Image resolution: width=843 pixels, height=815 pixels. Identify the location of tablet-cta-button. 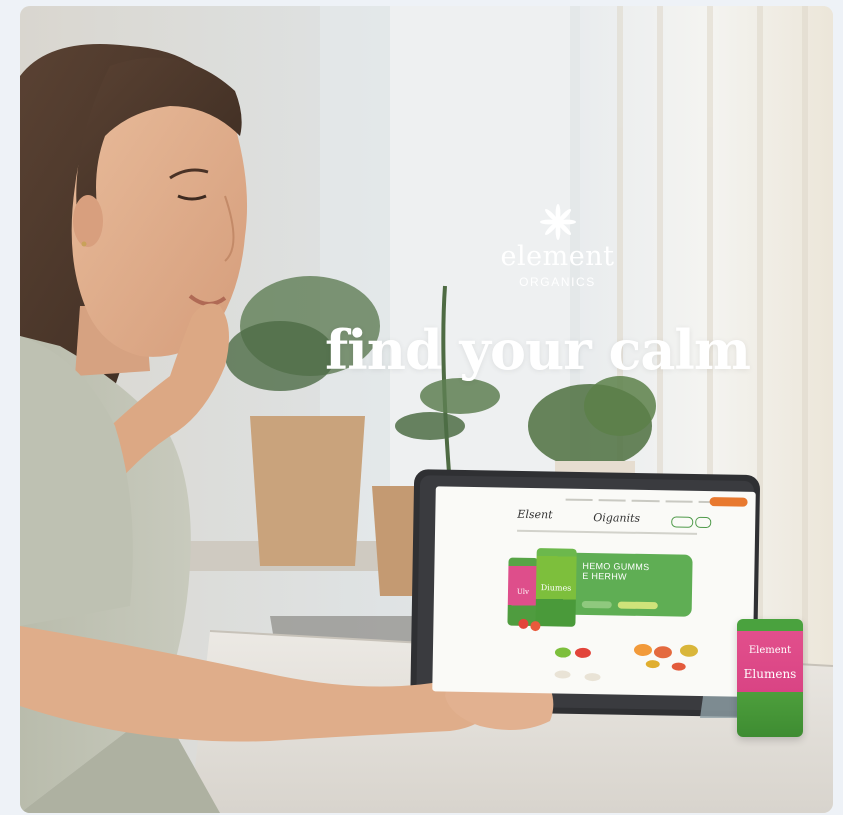
(728, 502).